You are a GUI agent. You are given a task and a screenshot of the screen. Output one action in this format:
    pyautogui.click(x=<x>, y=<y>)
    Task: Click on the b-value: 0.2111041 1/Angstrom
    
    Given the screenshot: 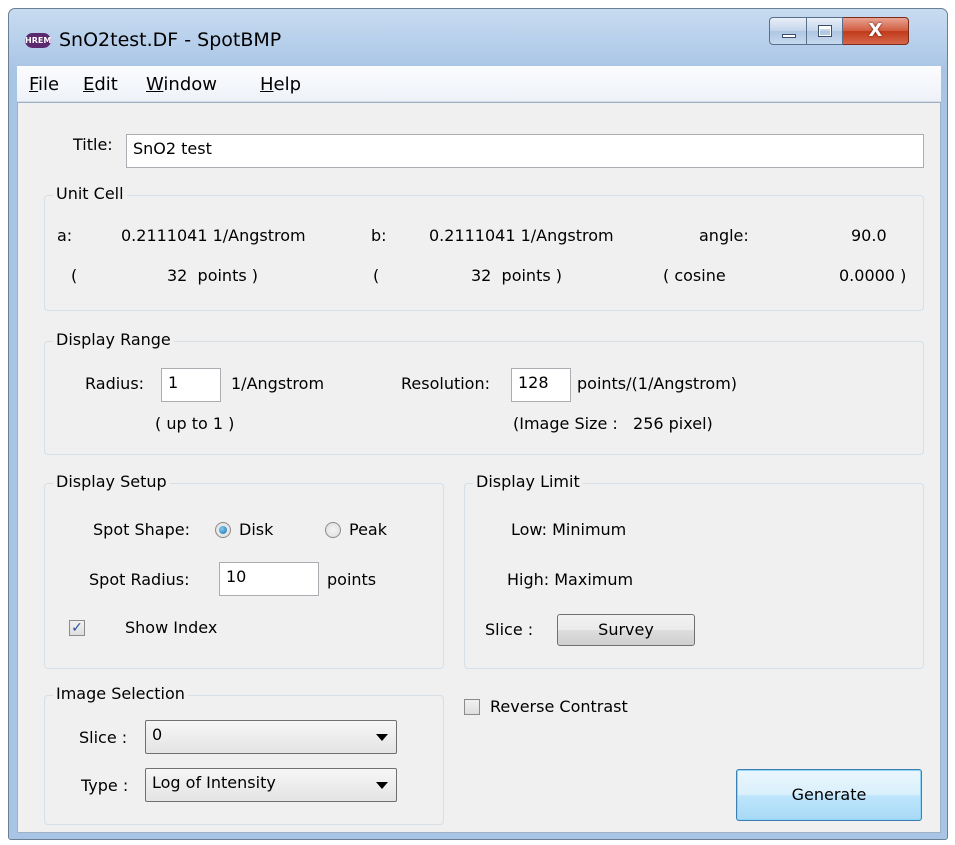 What is the action you would take?
    pyautogui.click(x=521, y=235)
    